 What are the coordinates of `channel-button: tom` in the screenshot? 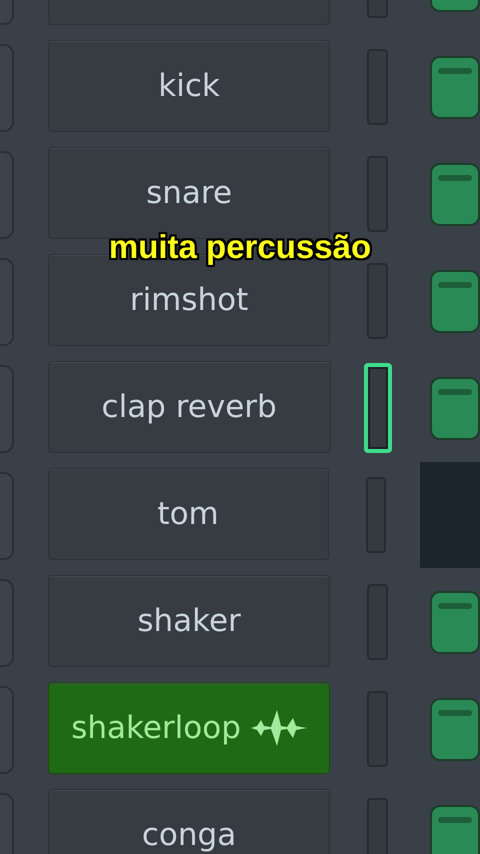 It's located at (188, 514).